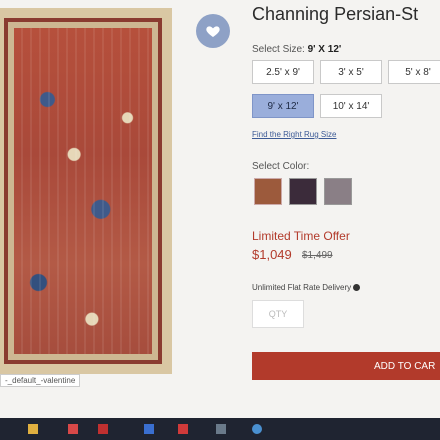  I want to click on product-title: Channing Persian-St, so click(335, 14).